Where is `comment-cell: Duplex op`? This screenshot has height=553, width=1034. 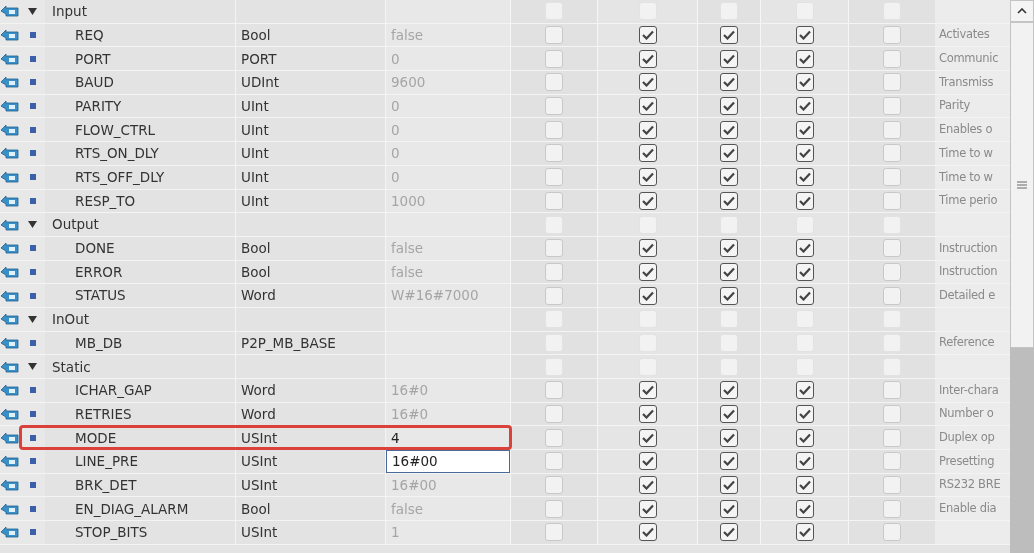 comment-cell: Duplex op is located at coordinates (972, 438).